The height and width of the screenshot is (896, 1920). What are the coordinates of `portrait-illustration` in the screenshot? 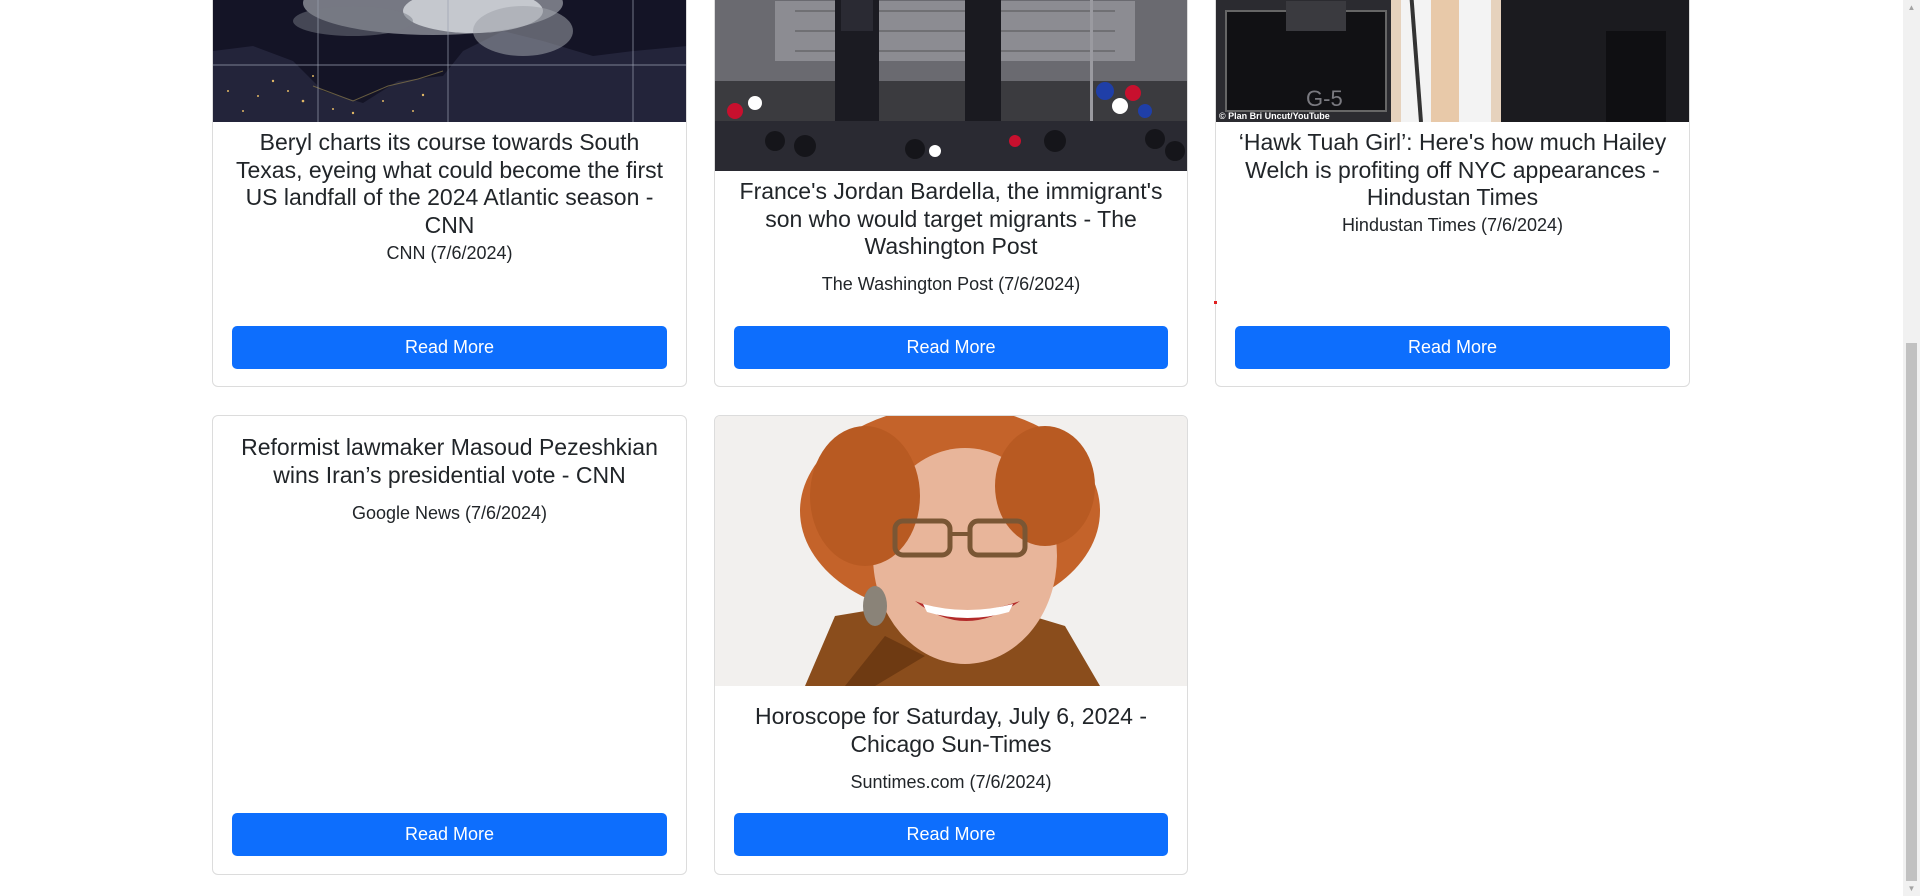 It's located at (951, 551).